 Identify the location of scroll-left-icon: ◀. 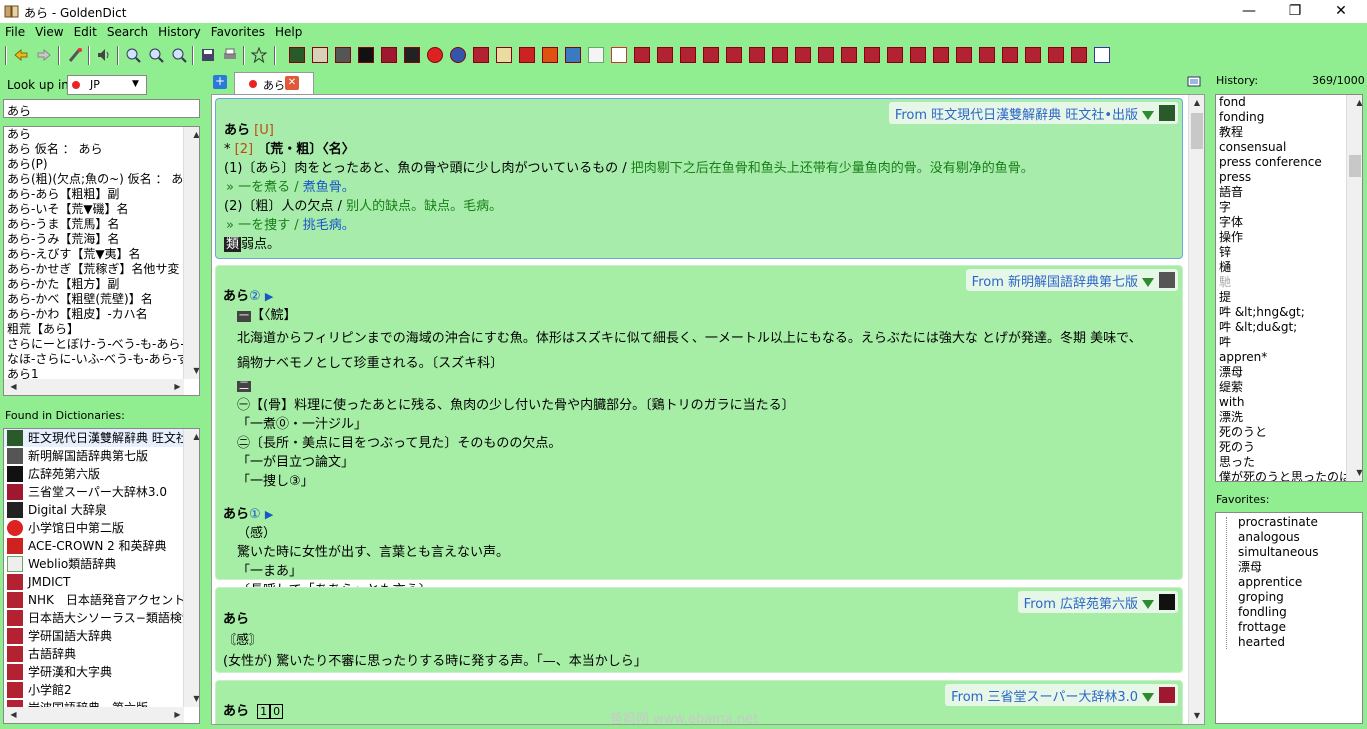
(12, 715).